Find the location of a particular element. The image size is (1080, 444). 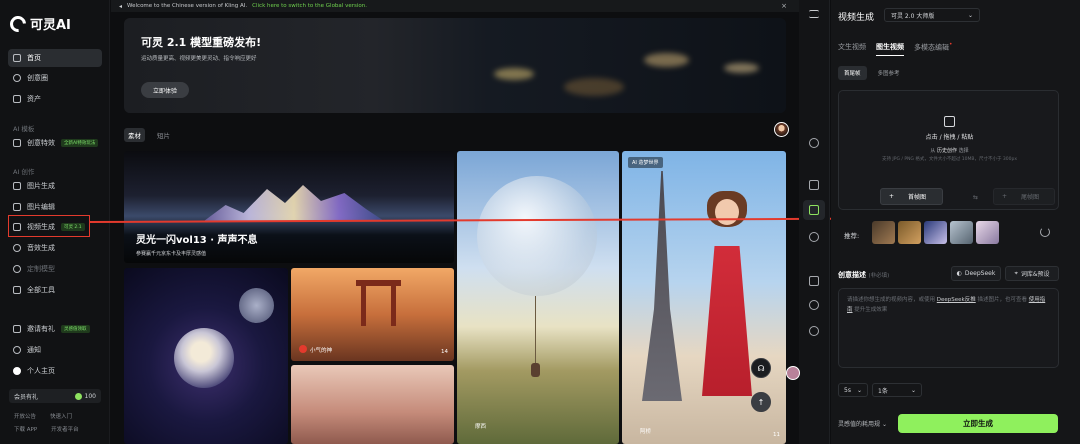

plus-icon: + is located at coordinates (1005, 196).